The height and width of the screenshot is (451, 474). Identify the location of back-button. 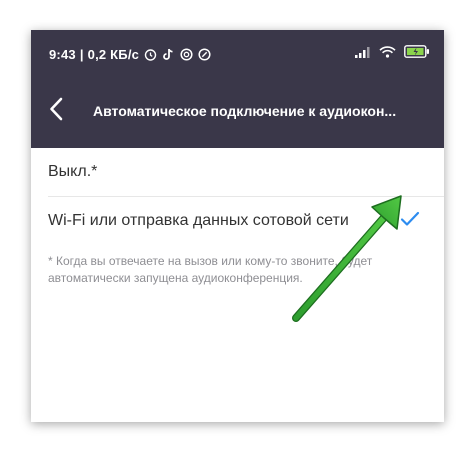
(56, 111).